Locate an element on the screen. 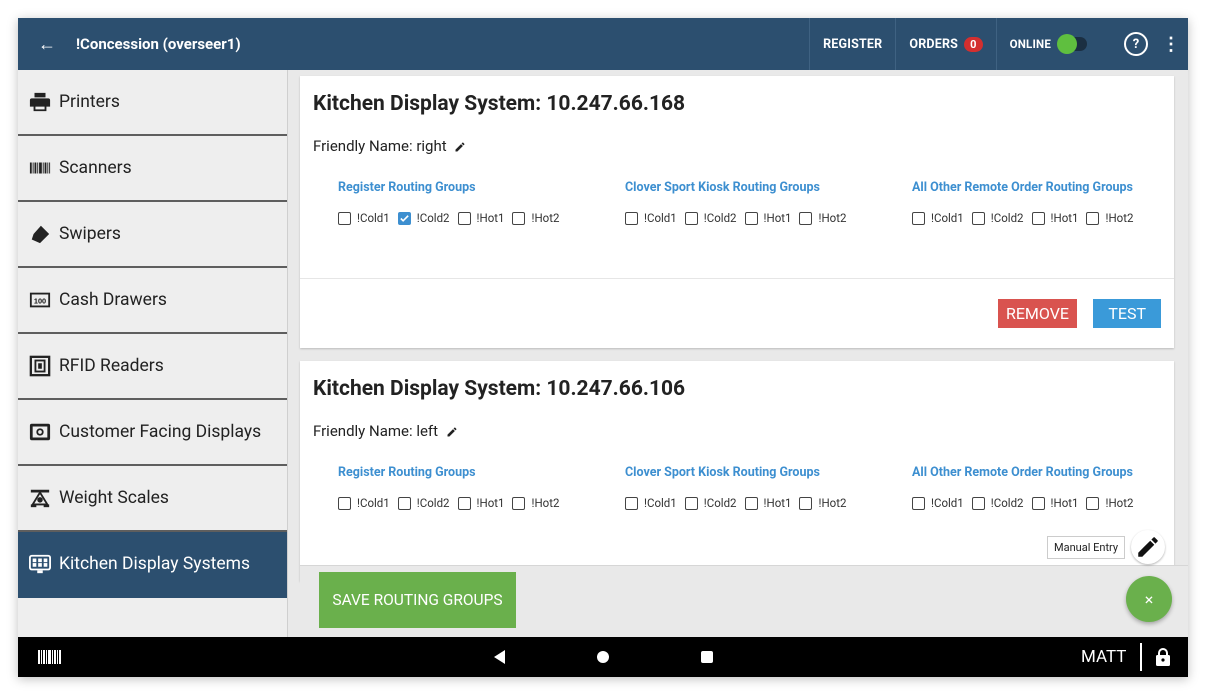 Image resolution: width=1208 pixels, height=700 pixels. lock-icon is located at coordinates (1163, 657).